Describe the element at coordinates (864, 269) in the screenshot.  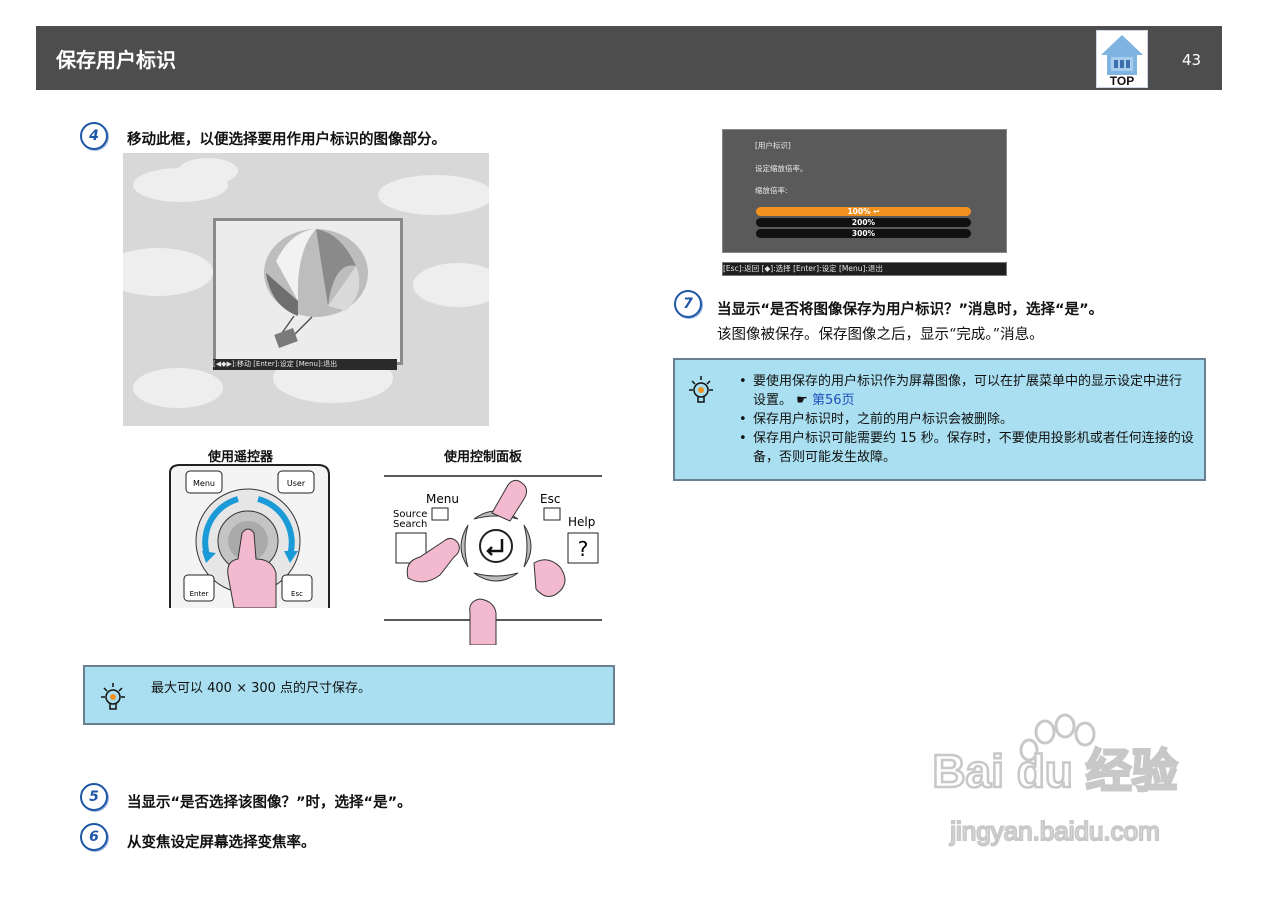
I see `screen-help-bar: [Esc]:返回 [◆]:选择 [Enter]:设定 [Menu]:退出` at that location.